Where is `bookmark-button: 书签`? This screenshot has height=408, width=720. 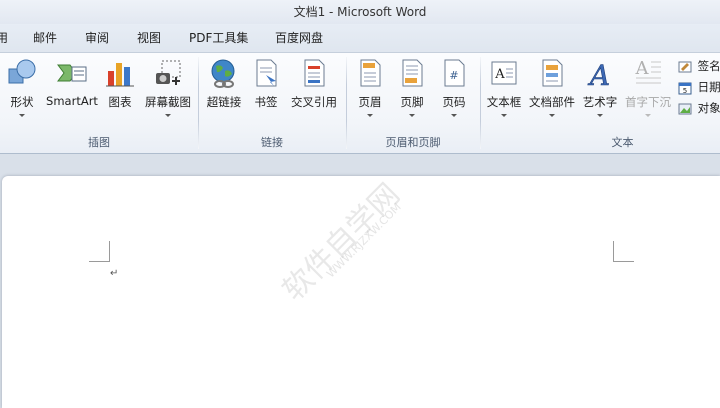
bookmark-button: 书签 is located at coordinates (266, 94).